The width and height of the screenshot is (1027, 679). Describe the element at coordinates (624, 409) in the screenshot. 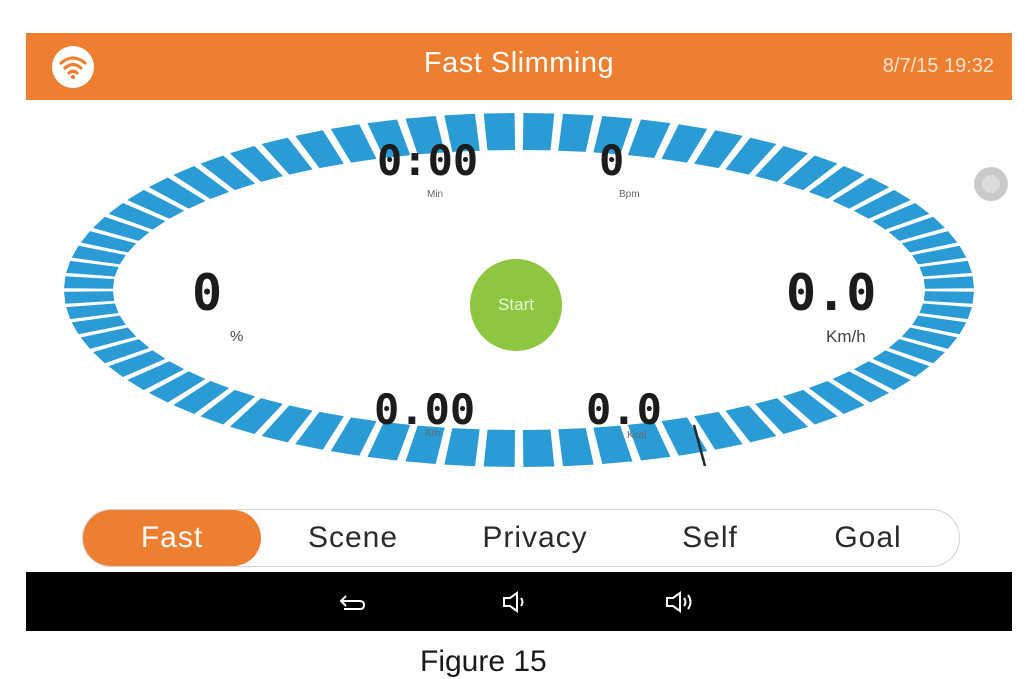

I see `calories-value: 0.0` at that location.